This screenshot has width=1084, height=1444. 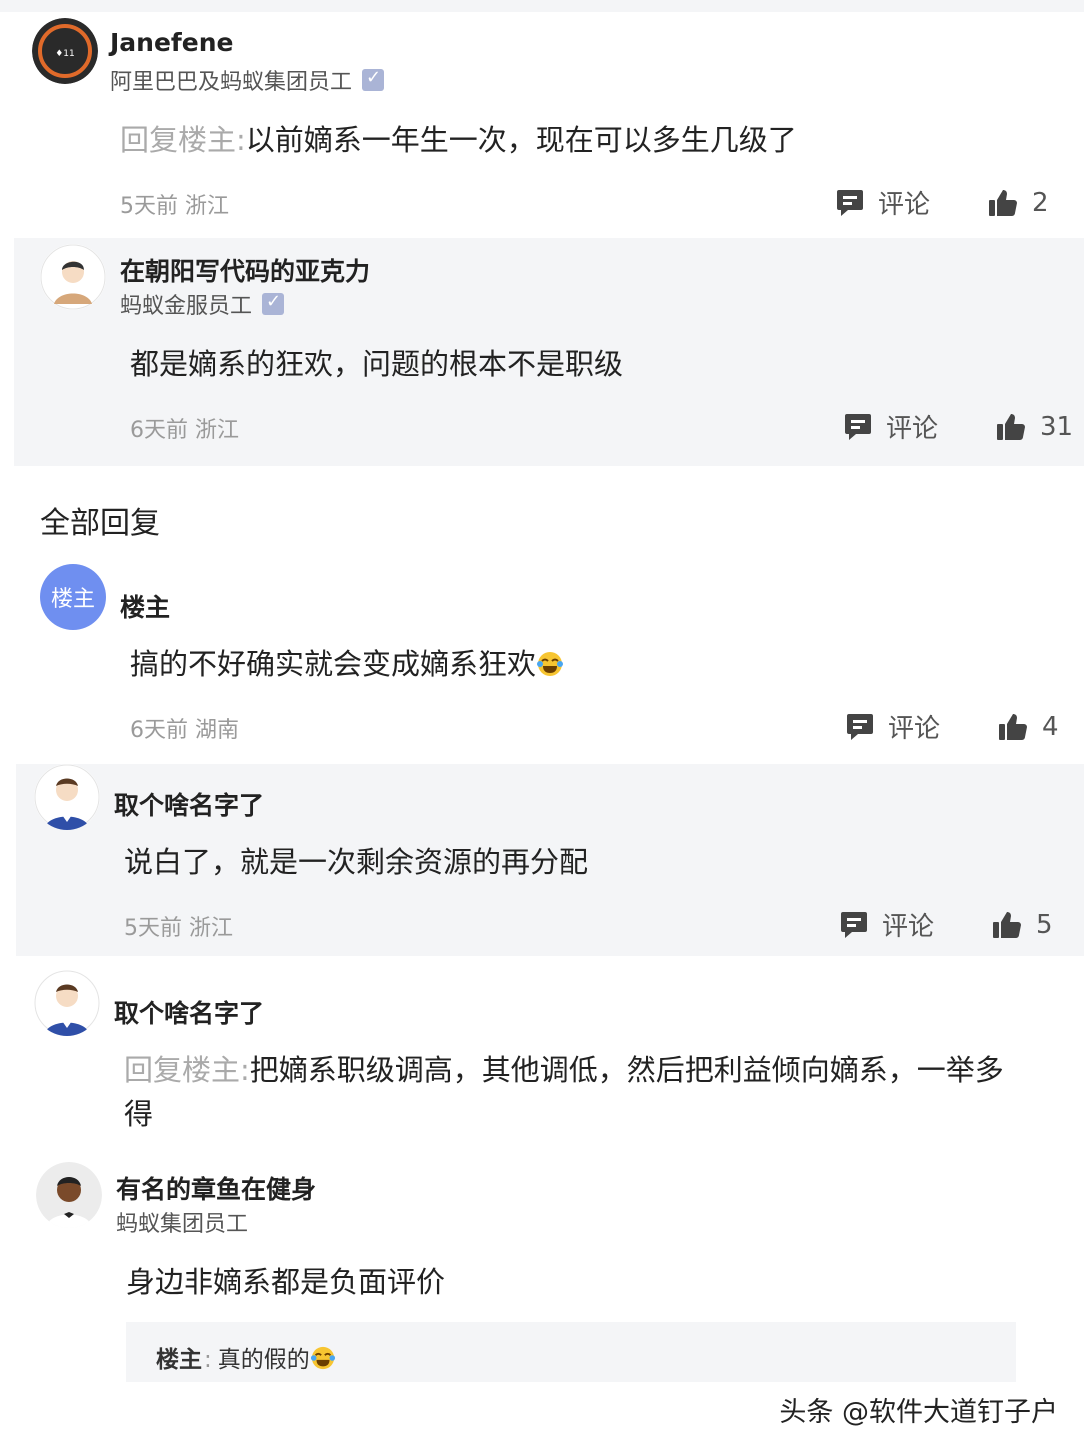 What do you see at coordinates (1057, 426) in the screenshot?
I see `like-count: 31` at bounding box center [1057, 426].